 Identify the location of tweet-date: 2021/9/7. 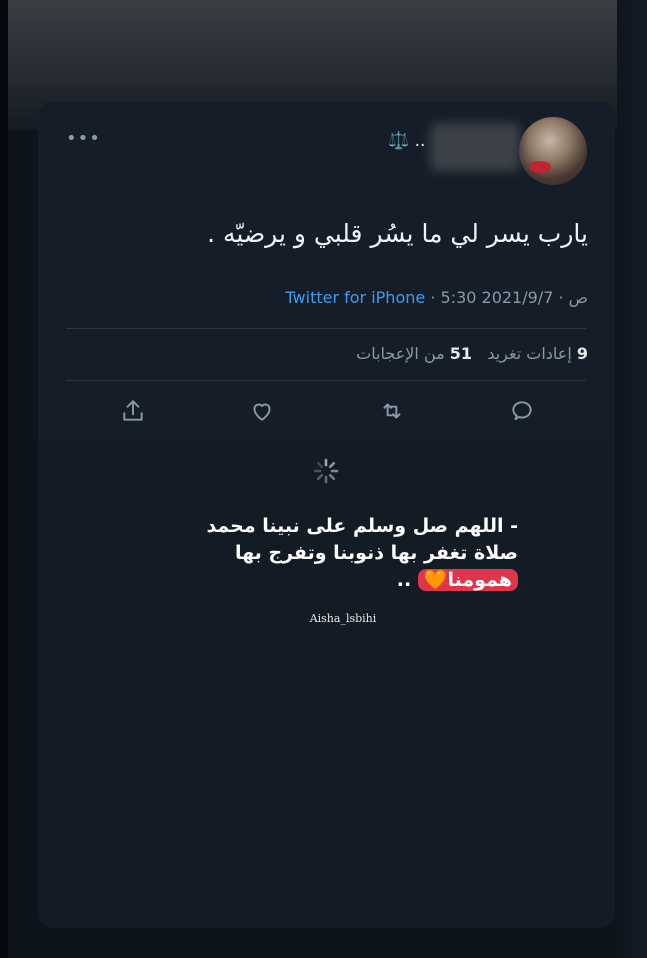
(517, 297).